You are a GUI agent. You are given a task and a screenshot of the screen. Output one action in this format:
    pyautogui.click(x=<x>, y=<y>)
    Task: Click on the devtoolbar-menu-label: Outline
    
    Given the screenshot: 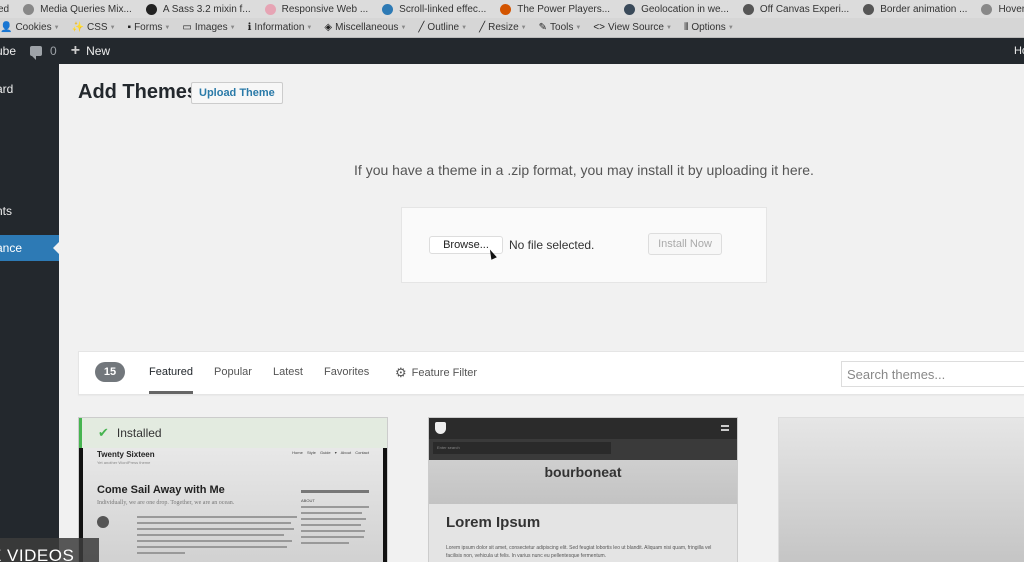 What is the action you would take?
    pyautogui.click(x=443, y=27)
    